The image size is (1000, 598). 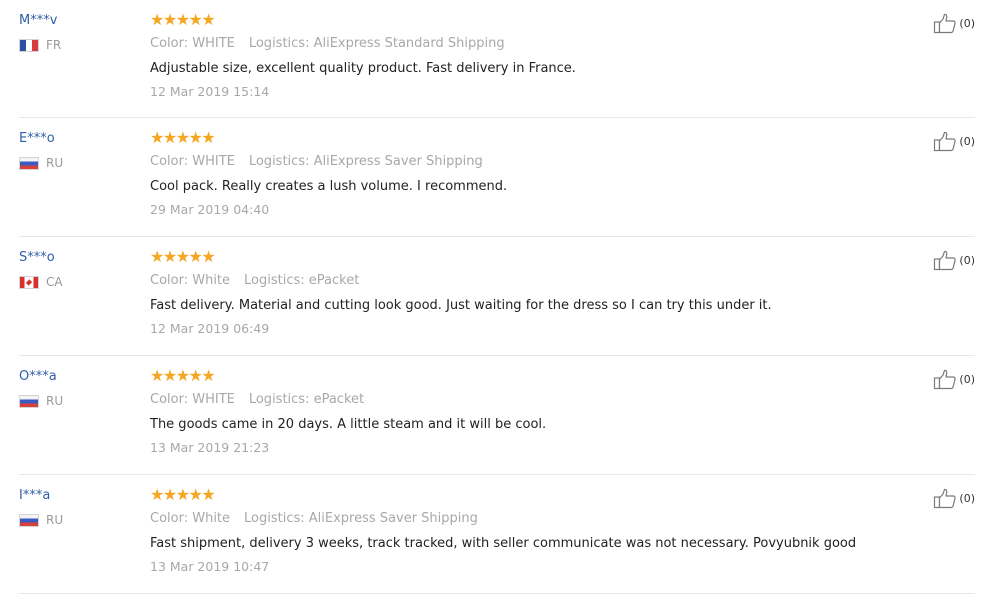 I want to click on france-flag-icon, so click(x=29, y=45).